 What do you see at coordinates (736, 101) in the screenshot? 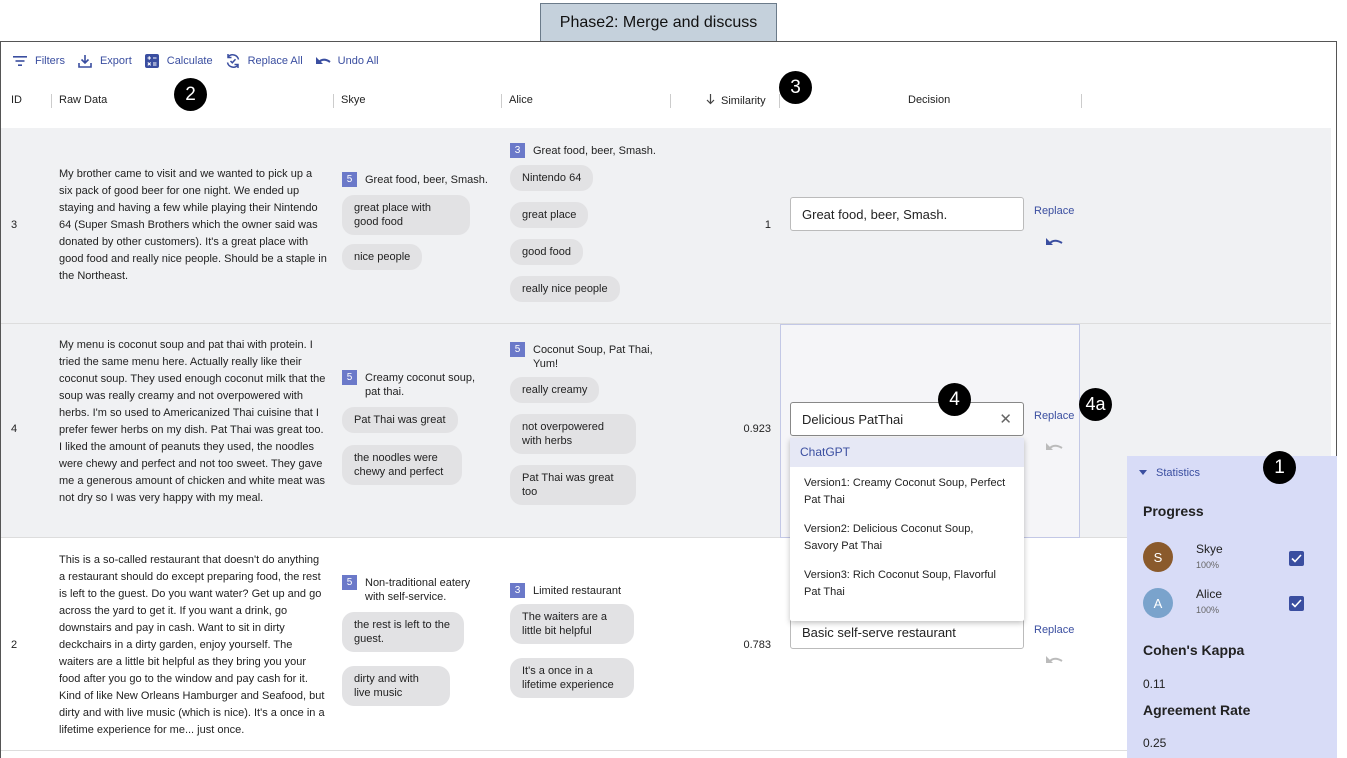
I see `column-header-similarity: Similarity` at bounding box center [736, 101].